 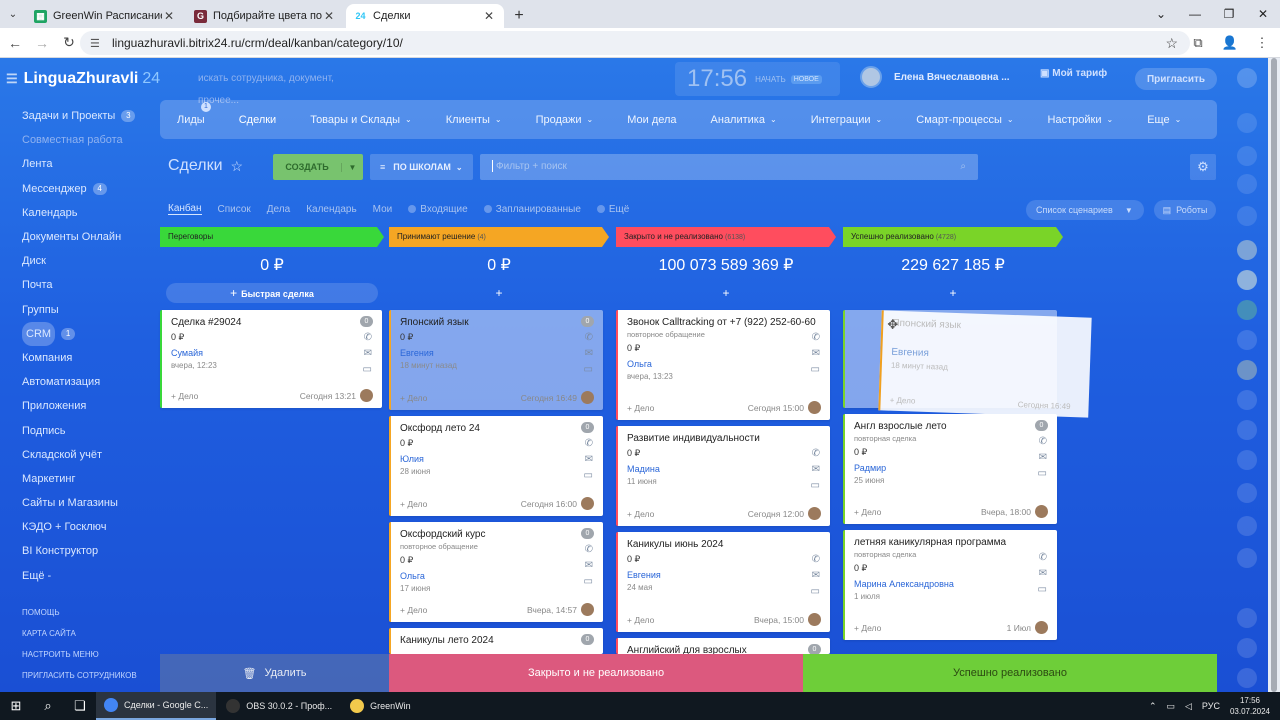 What do you see at coordinates (79, 612) in the screenshot?
I see `sidebar-footer-link: ПОМОЩЬ` at bounding box center [79, 612].